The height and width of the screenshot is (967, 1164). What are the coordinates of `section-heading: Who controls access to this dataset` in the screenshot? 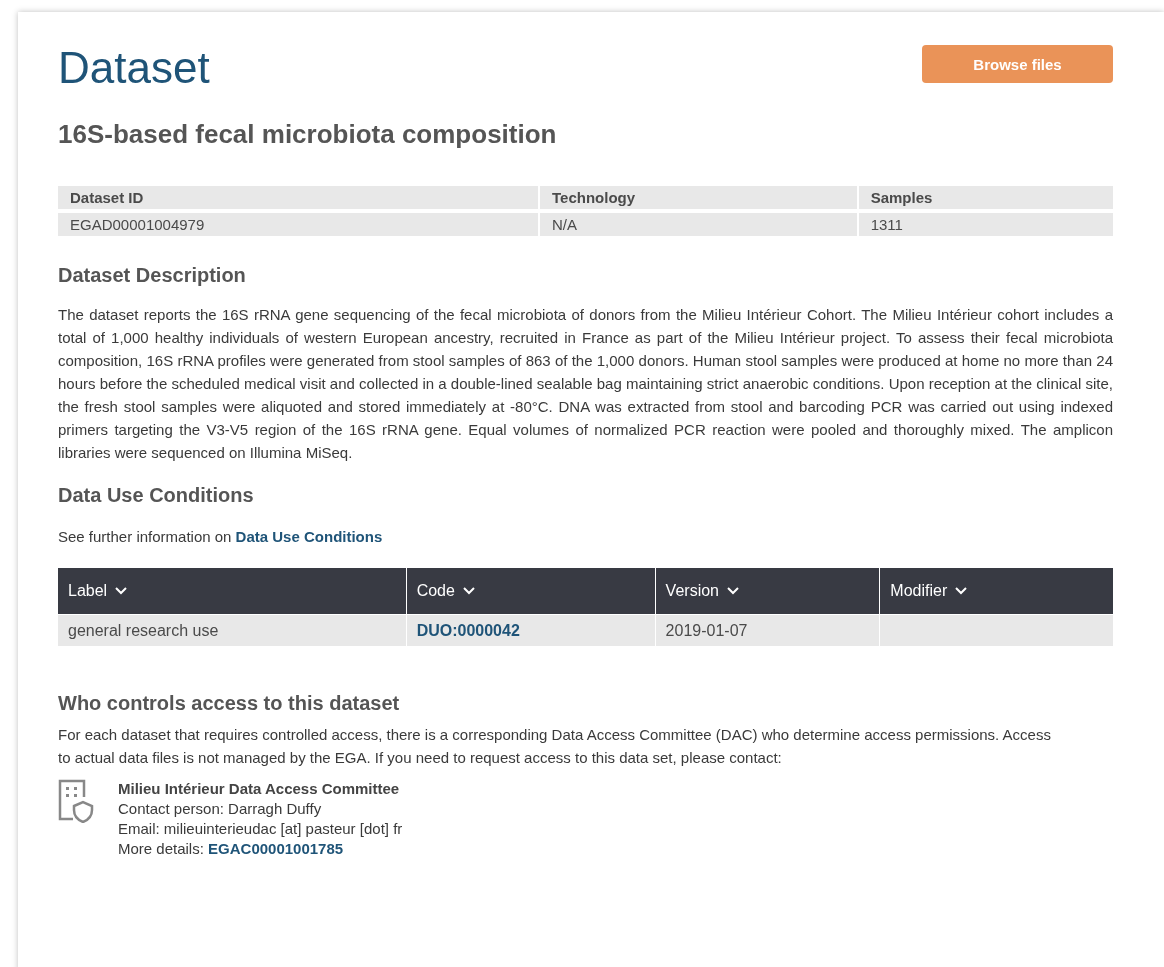 It's located at (229, 703).